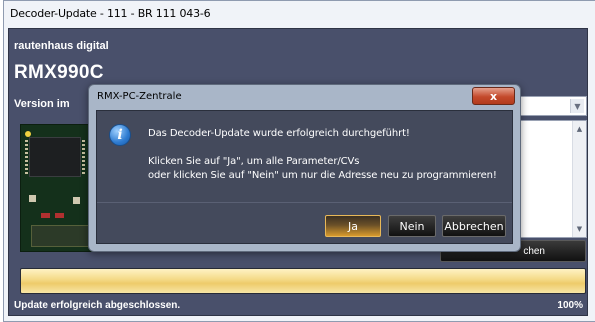 This screenshot has height=322, width=595. What do you see at coordinates (61, 46) in the screenshot?
I see `vendor-label: rautenhaus digital` at bounding box center [61, 46].